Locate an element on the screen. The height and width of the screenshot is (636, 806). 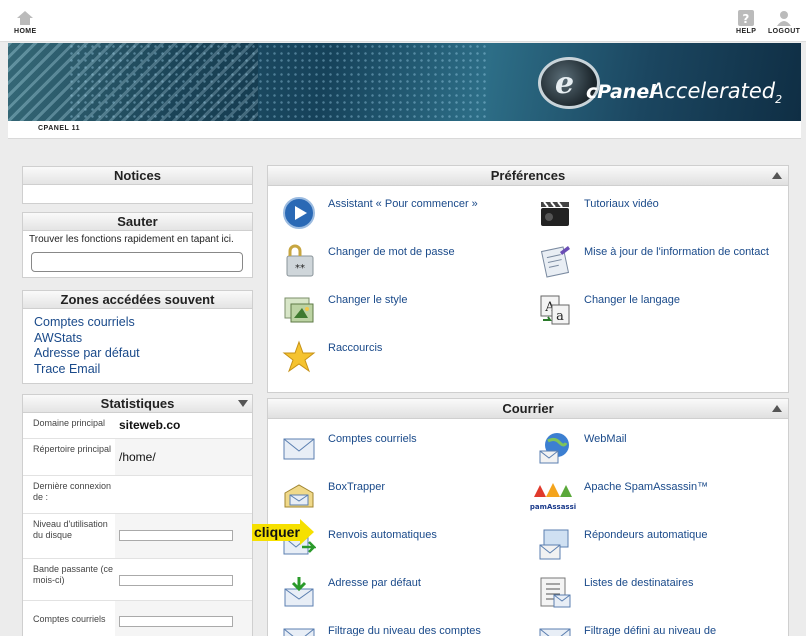
mailing-list-icon is located at coordinates (555, 592).